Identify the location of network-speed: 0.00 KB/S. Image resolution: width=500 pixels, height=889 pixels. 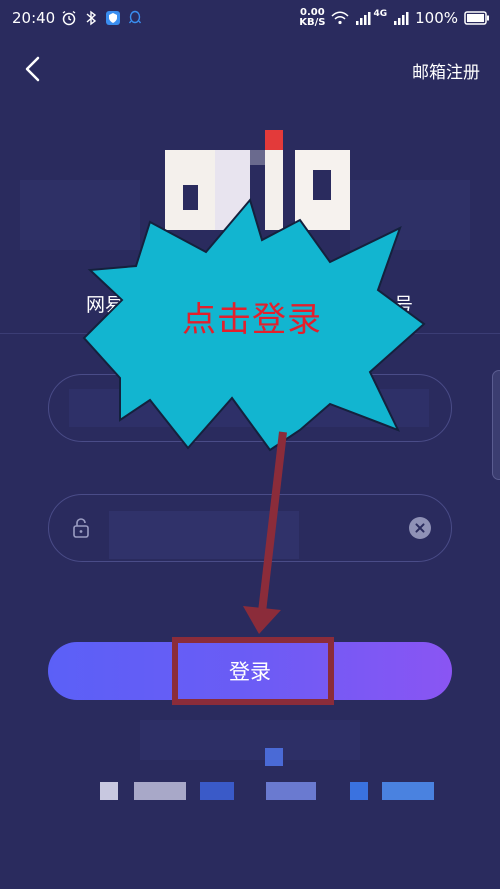
(312, 18).